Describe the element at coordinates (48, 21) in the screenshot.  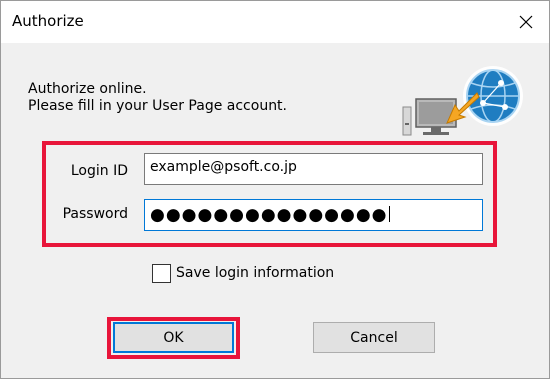
I see `dialog-title: Authorize` at that location.